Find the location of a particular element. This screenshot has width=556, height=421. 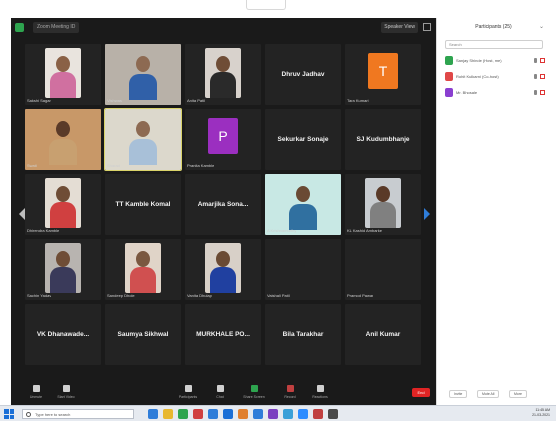

window-handle is located at coordinates (266, 5).